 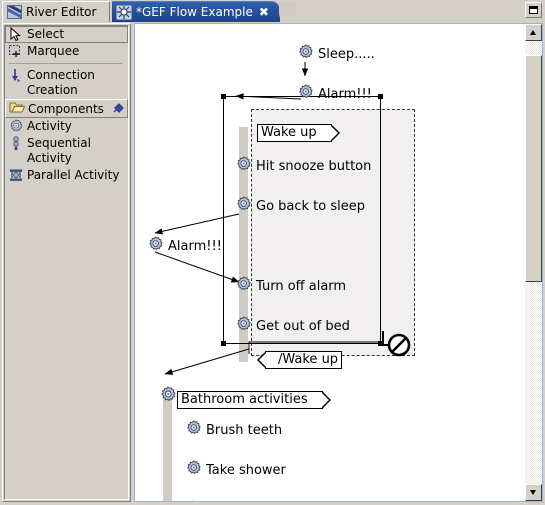 I want to click on flow-node-label: Go back to sleep, so click(x=311, y=206).